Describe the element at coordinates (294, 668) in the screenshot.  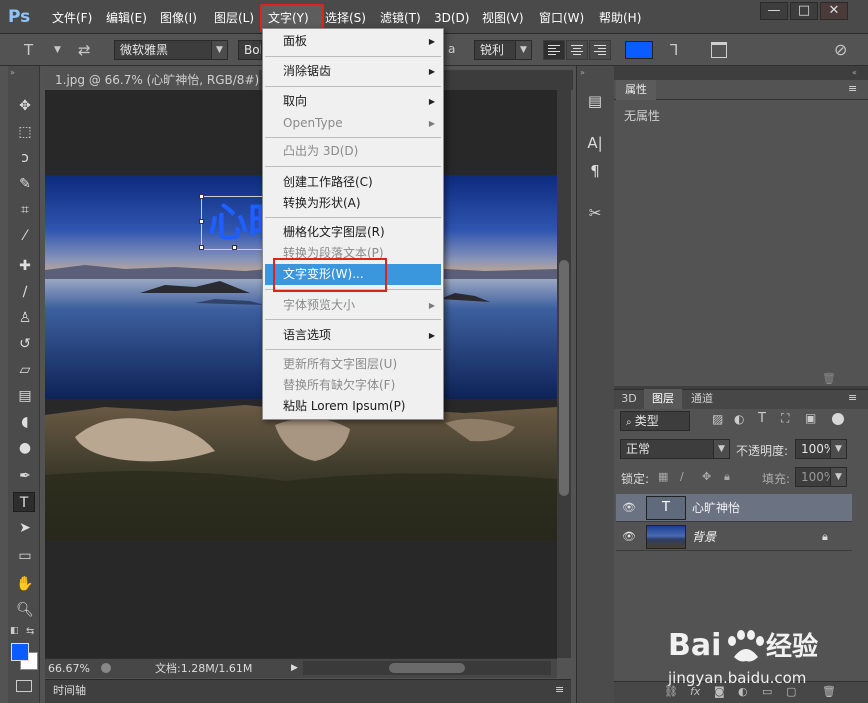
I see `status-menu-arrow-icon: ▶` at that location.